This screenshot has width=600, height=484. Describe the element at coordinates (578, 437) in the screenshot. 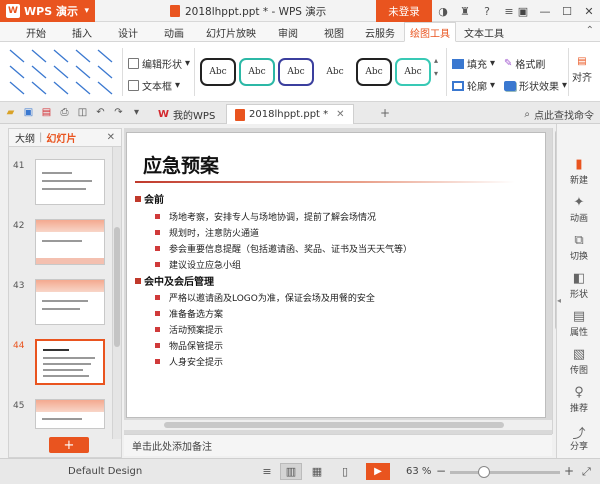

I see `sidebar-item-share: ⤴ 分享` at that location.